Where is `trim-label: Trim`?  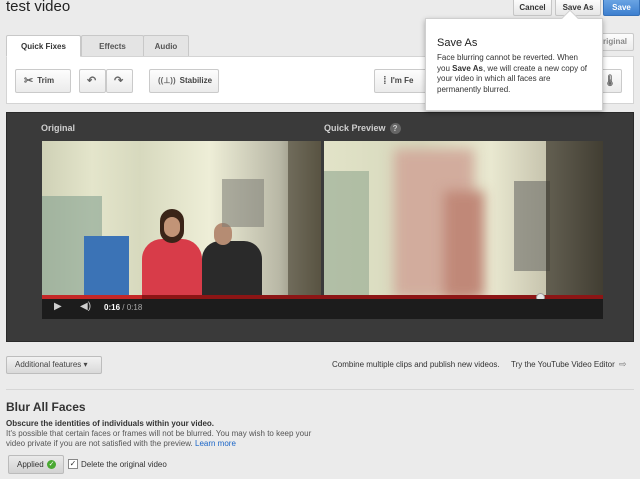
trim-label: Trim is located at coordinates (46, 81).